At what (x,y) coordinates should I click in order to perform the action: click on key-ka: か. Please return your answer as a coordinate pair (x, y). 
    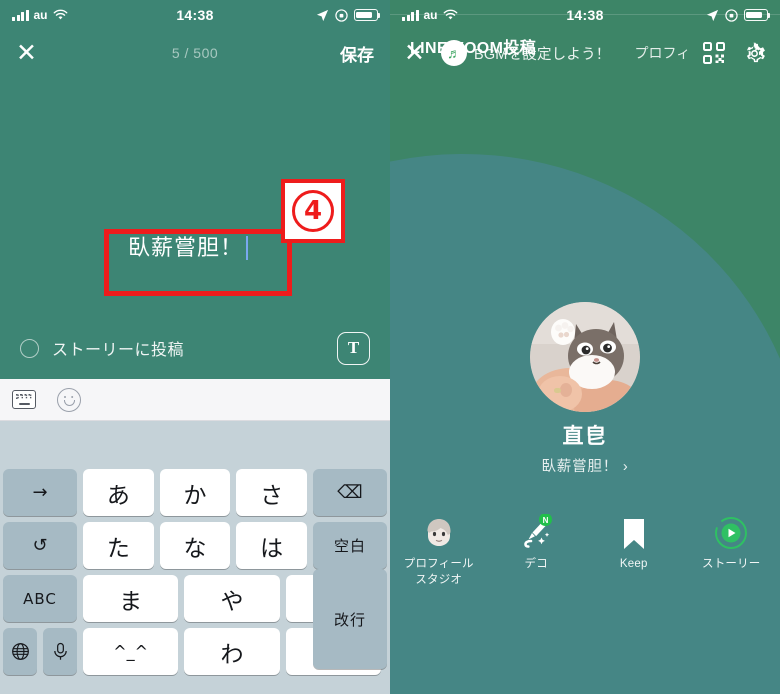
    Looking at the image, I should click on (195, 492).